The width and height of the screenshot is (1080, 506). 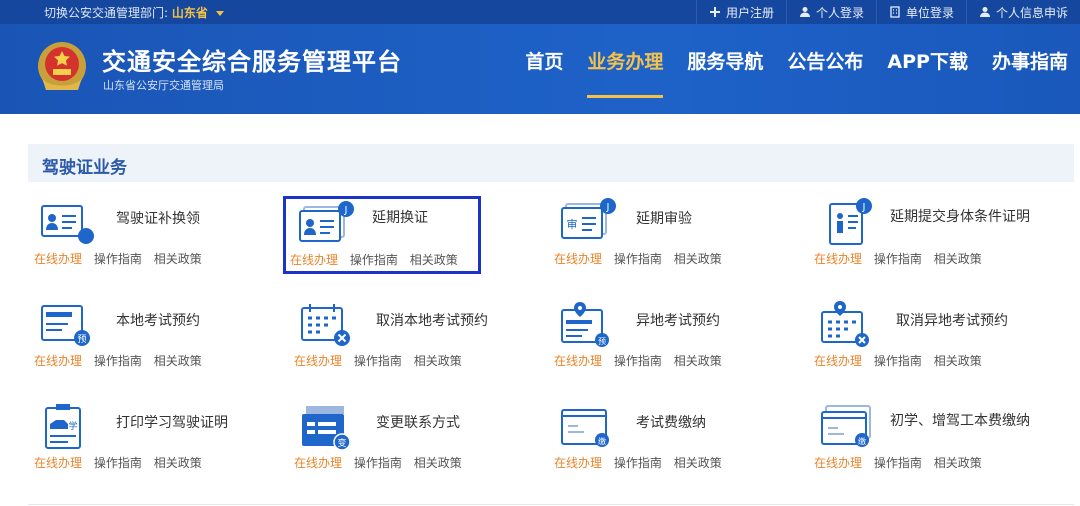 I want to click on service-name: 延期审验, so click(x=664, y=219).